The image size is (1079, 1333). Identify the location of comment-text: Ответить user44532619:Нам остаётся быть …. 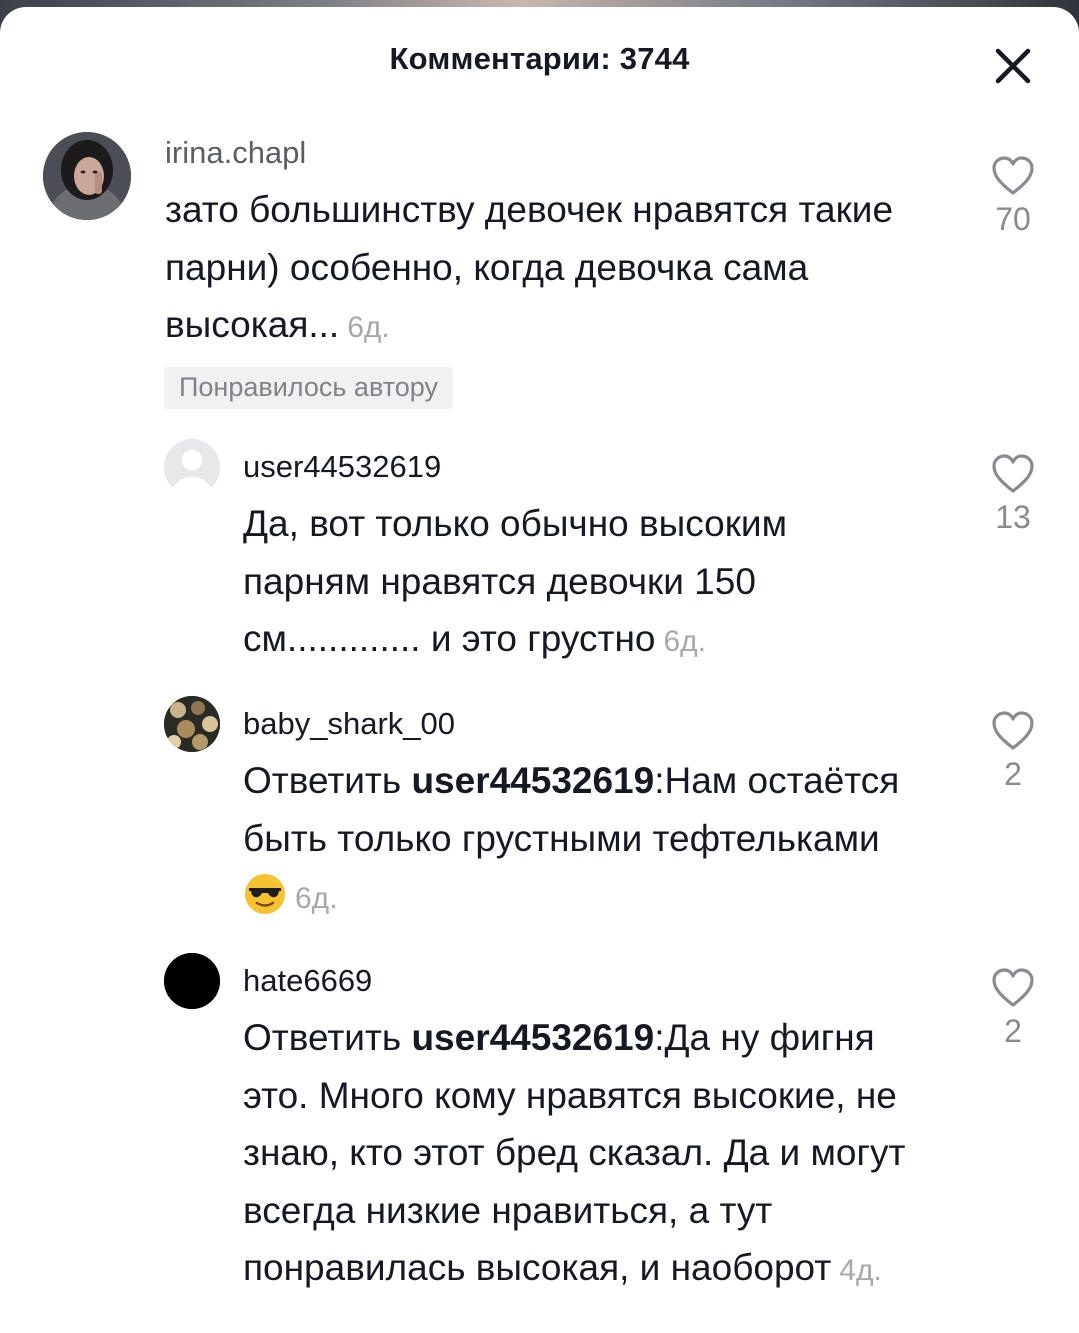
(583, 840).